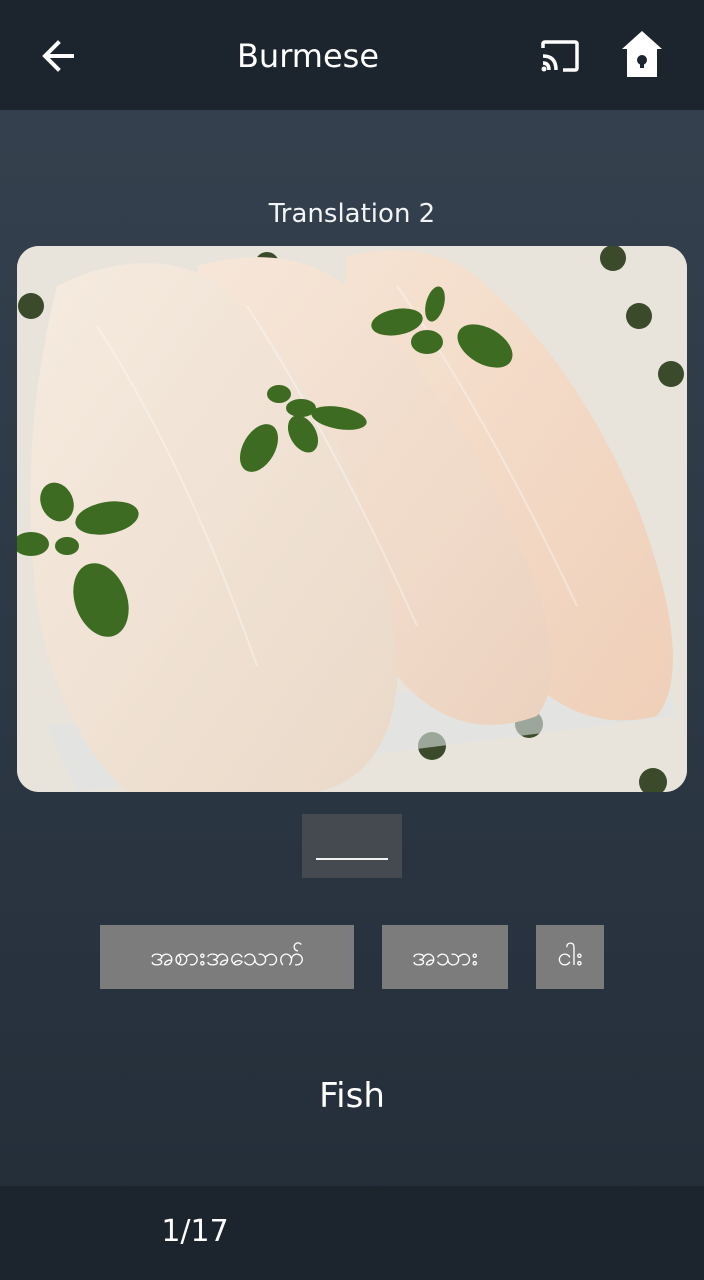  I want to click on back-button, so click(58, 56).